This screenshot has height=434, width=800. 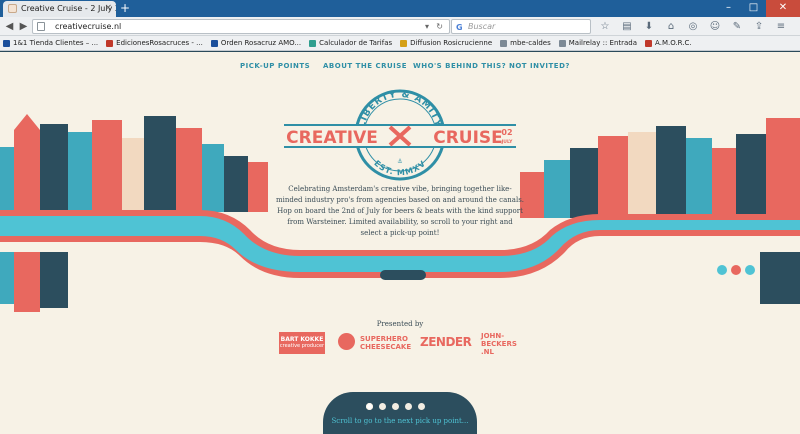 I want to click on dropdown-icon: ▾, so click(x=427, y=26).